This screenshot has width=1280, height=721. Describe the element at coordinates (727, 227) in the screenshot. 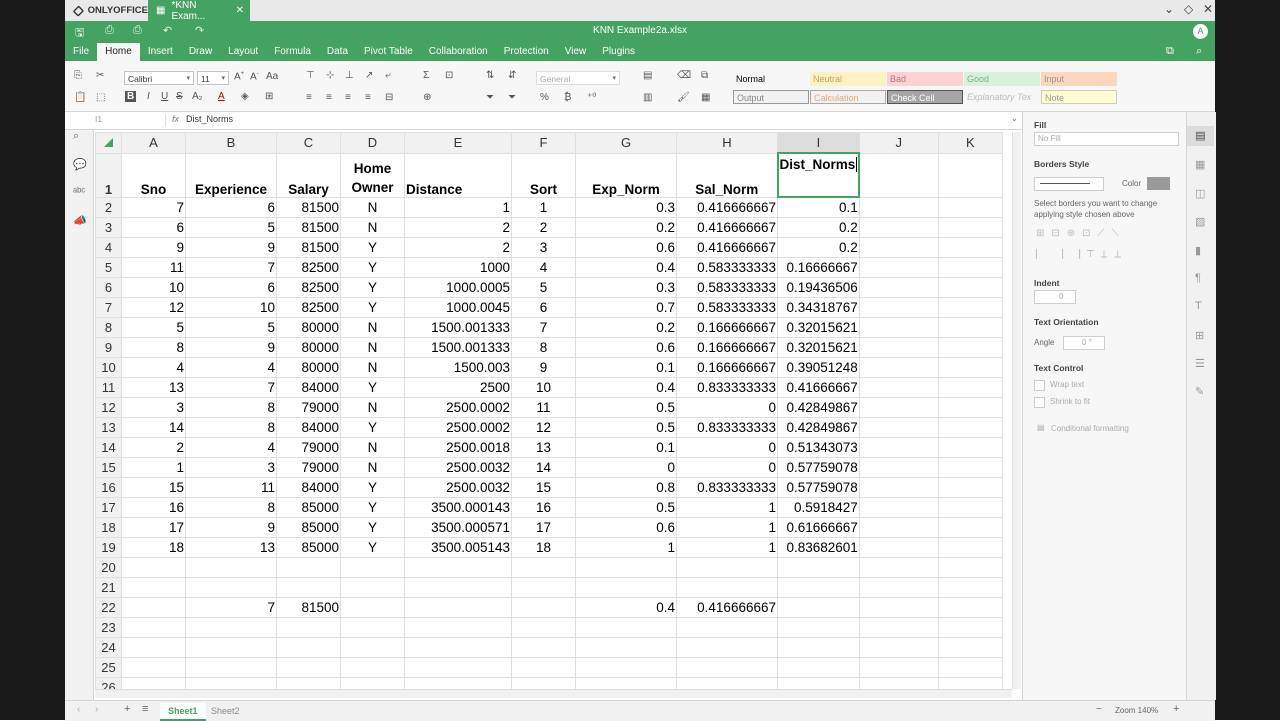

I see `cell: 0.416666667` at that location.